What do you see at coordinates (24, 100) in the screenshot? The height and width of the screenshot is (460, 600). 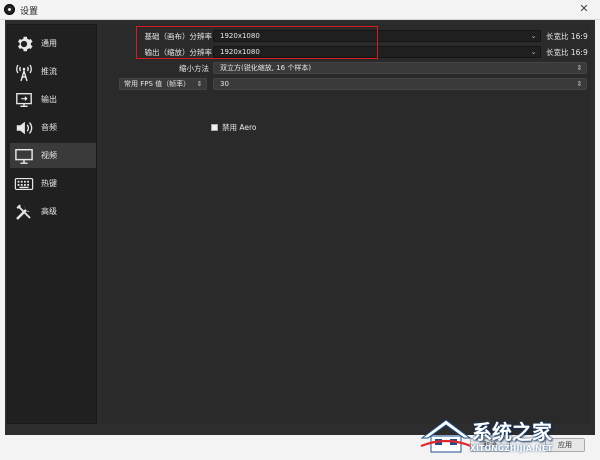 I see `output-icon` at bounding box center [24, 100].